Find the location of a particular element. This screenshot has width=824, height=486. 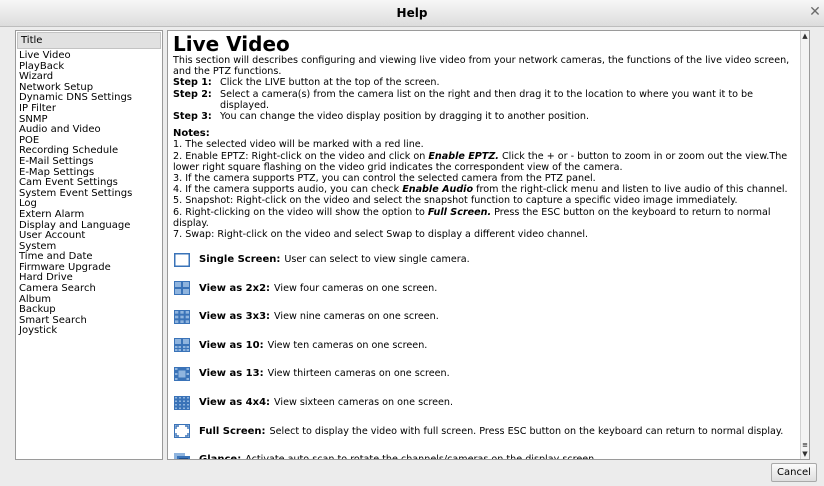

note-emphasis: Enable EPTZ. is located at coordinates (463, 156).